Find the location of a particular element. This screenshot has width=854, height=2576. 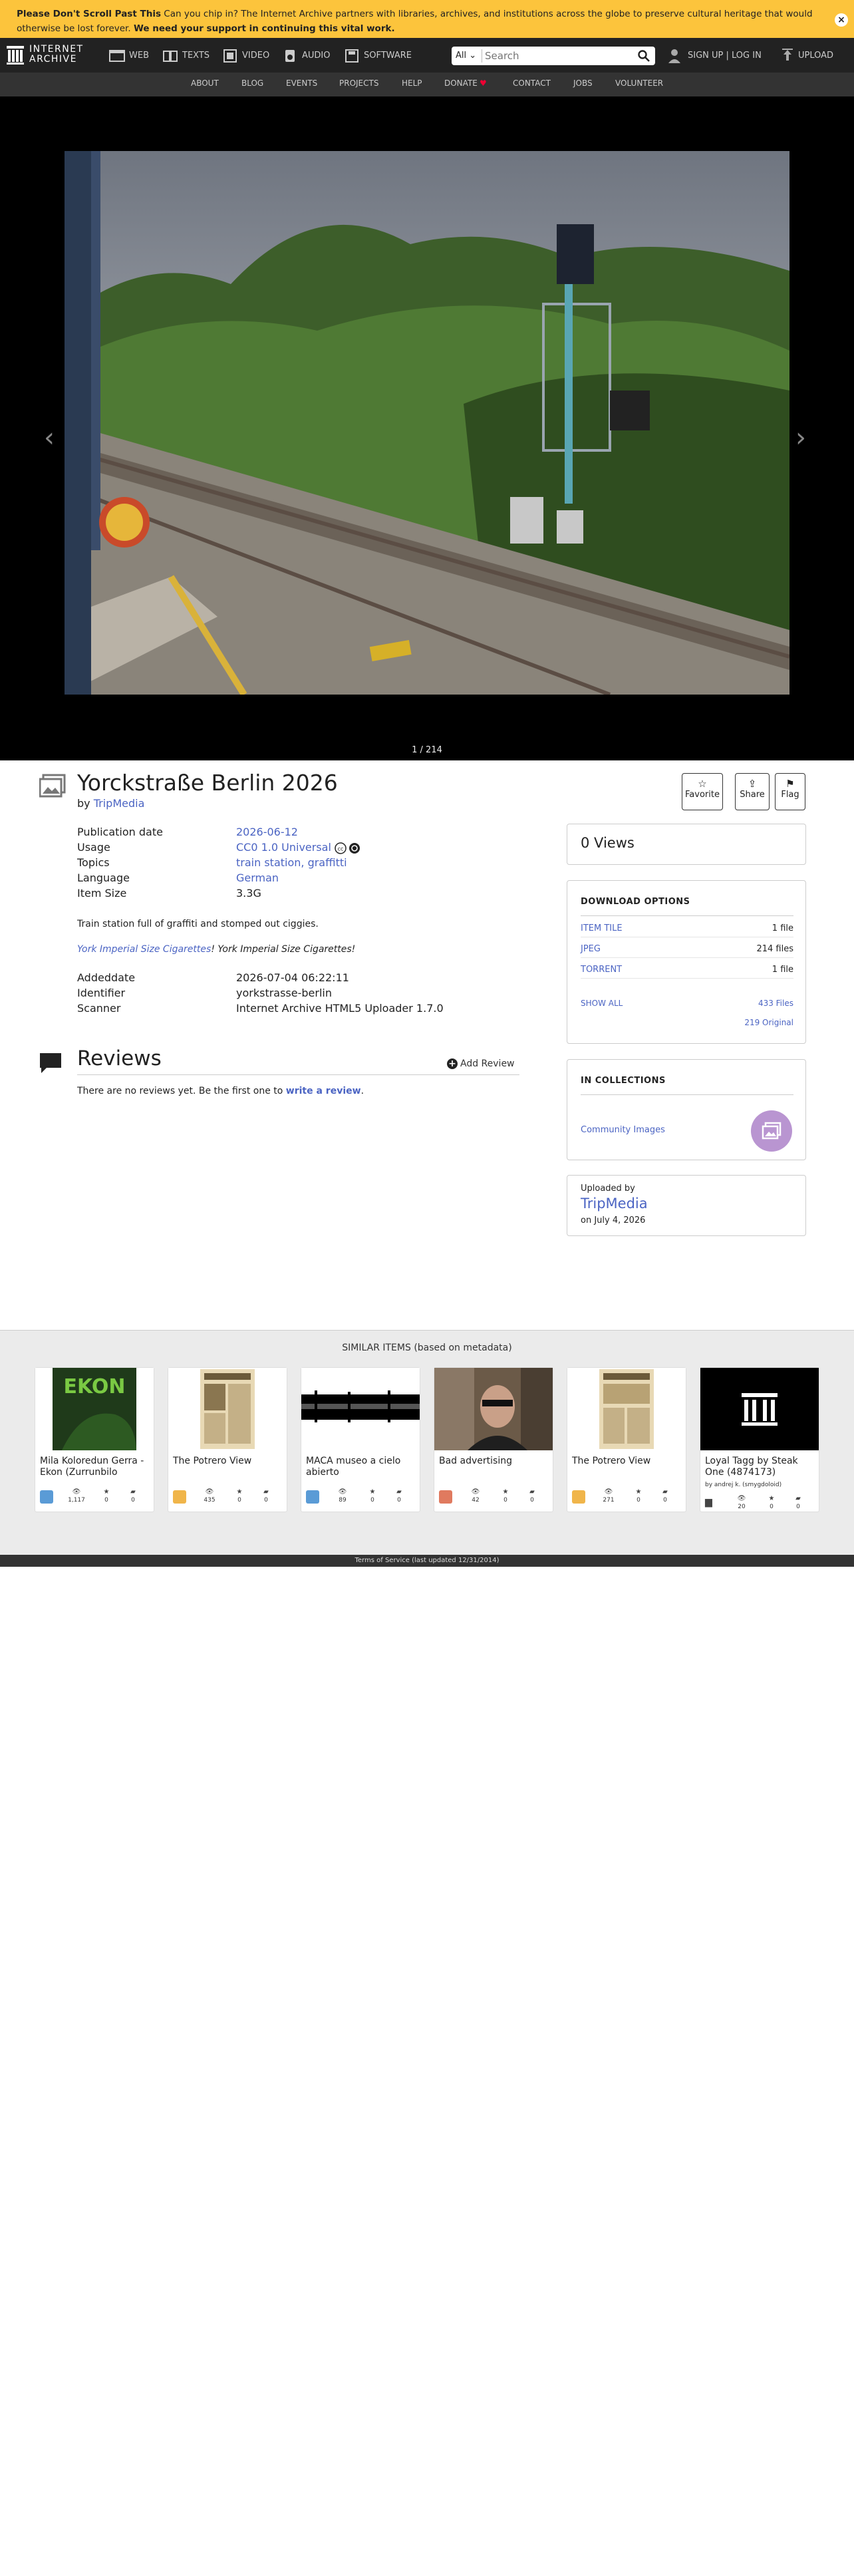

nav-help: HELP is located at coordinates (412, 83).